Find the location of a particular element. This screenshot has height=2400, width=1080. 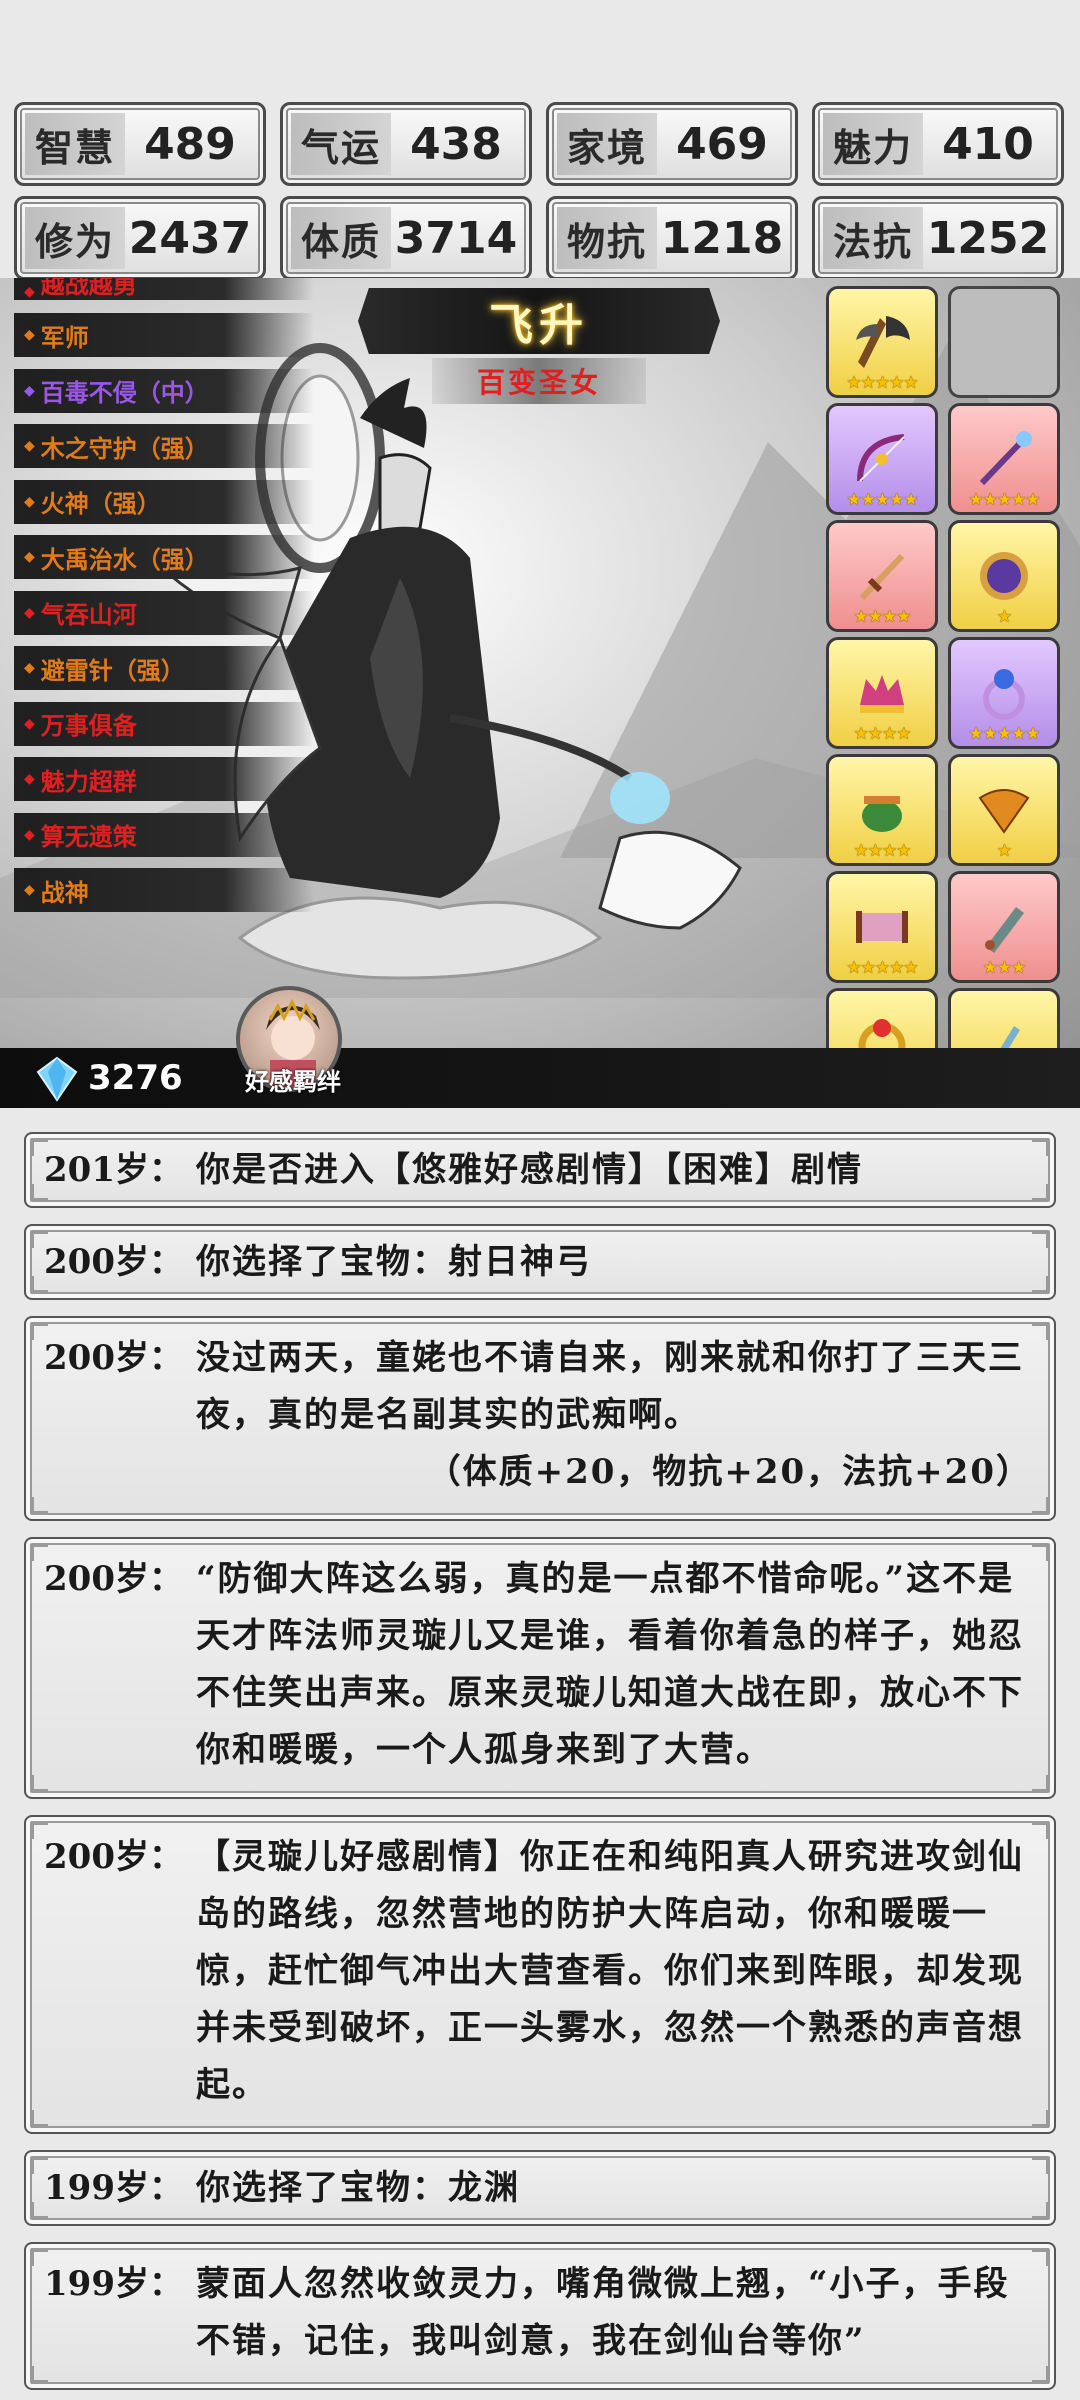

buff-item: ◆ 木之守护（强） is located at coordinates (164, 446).